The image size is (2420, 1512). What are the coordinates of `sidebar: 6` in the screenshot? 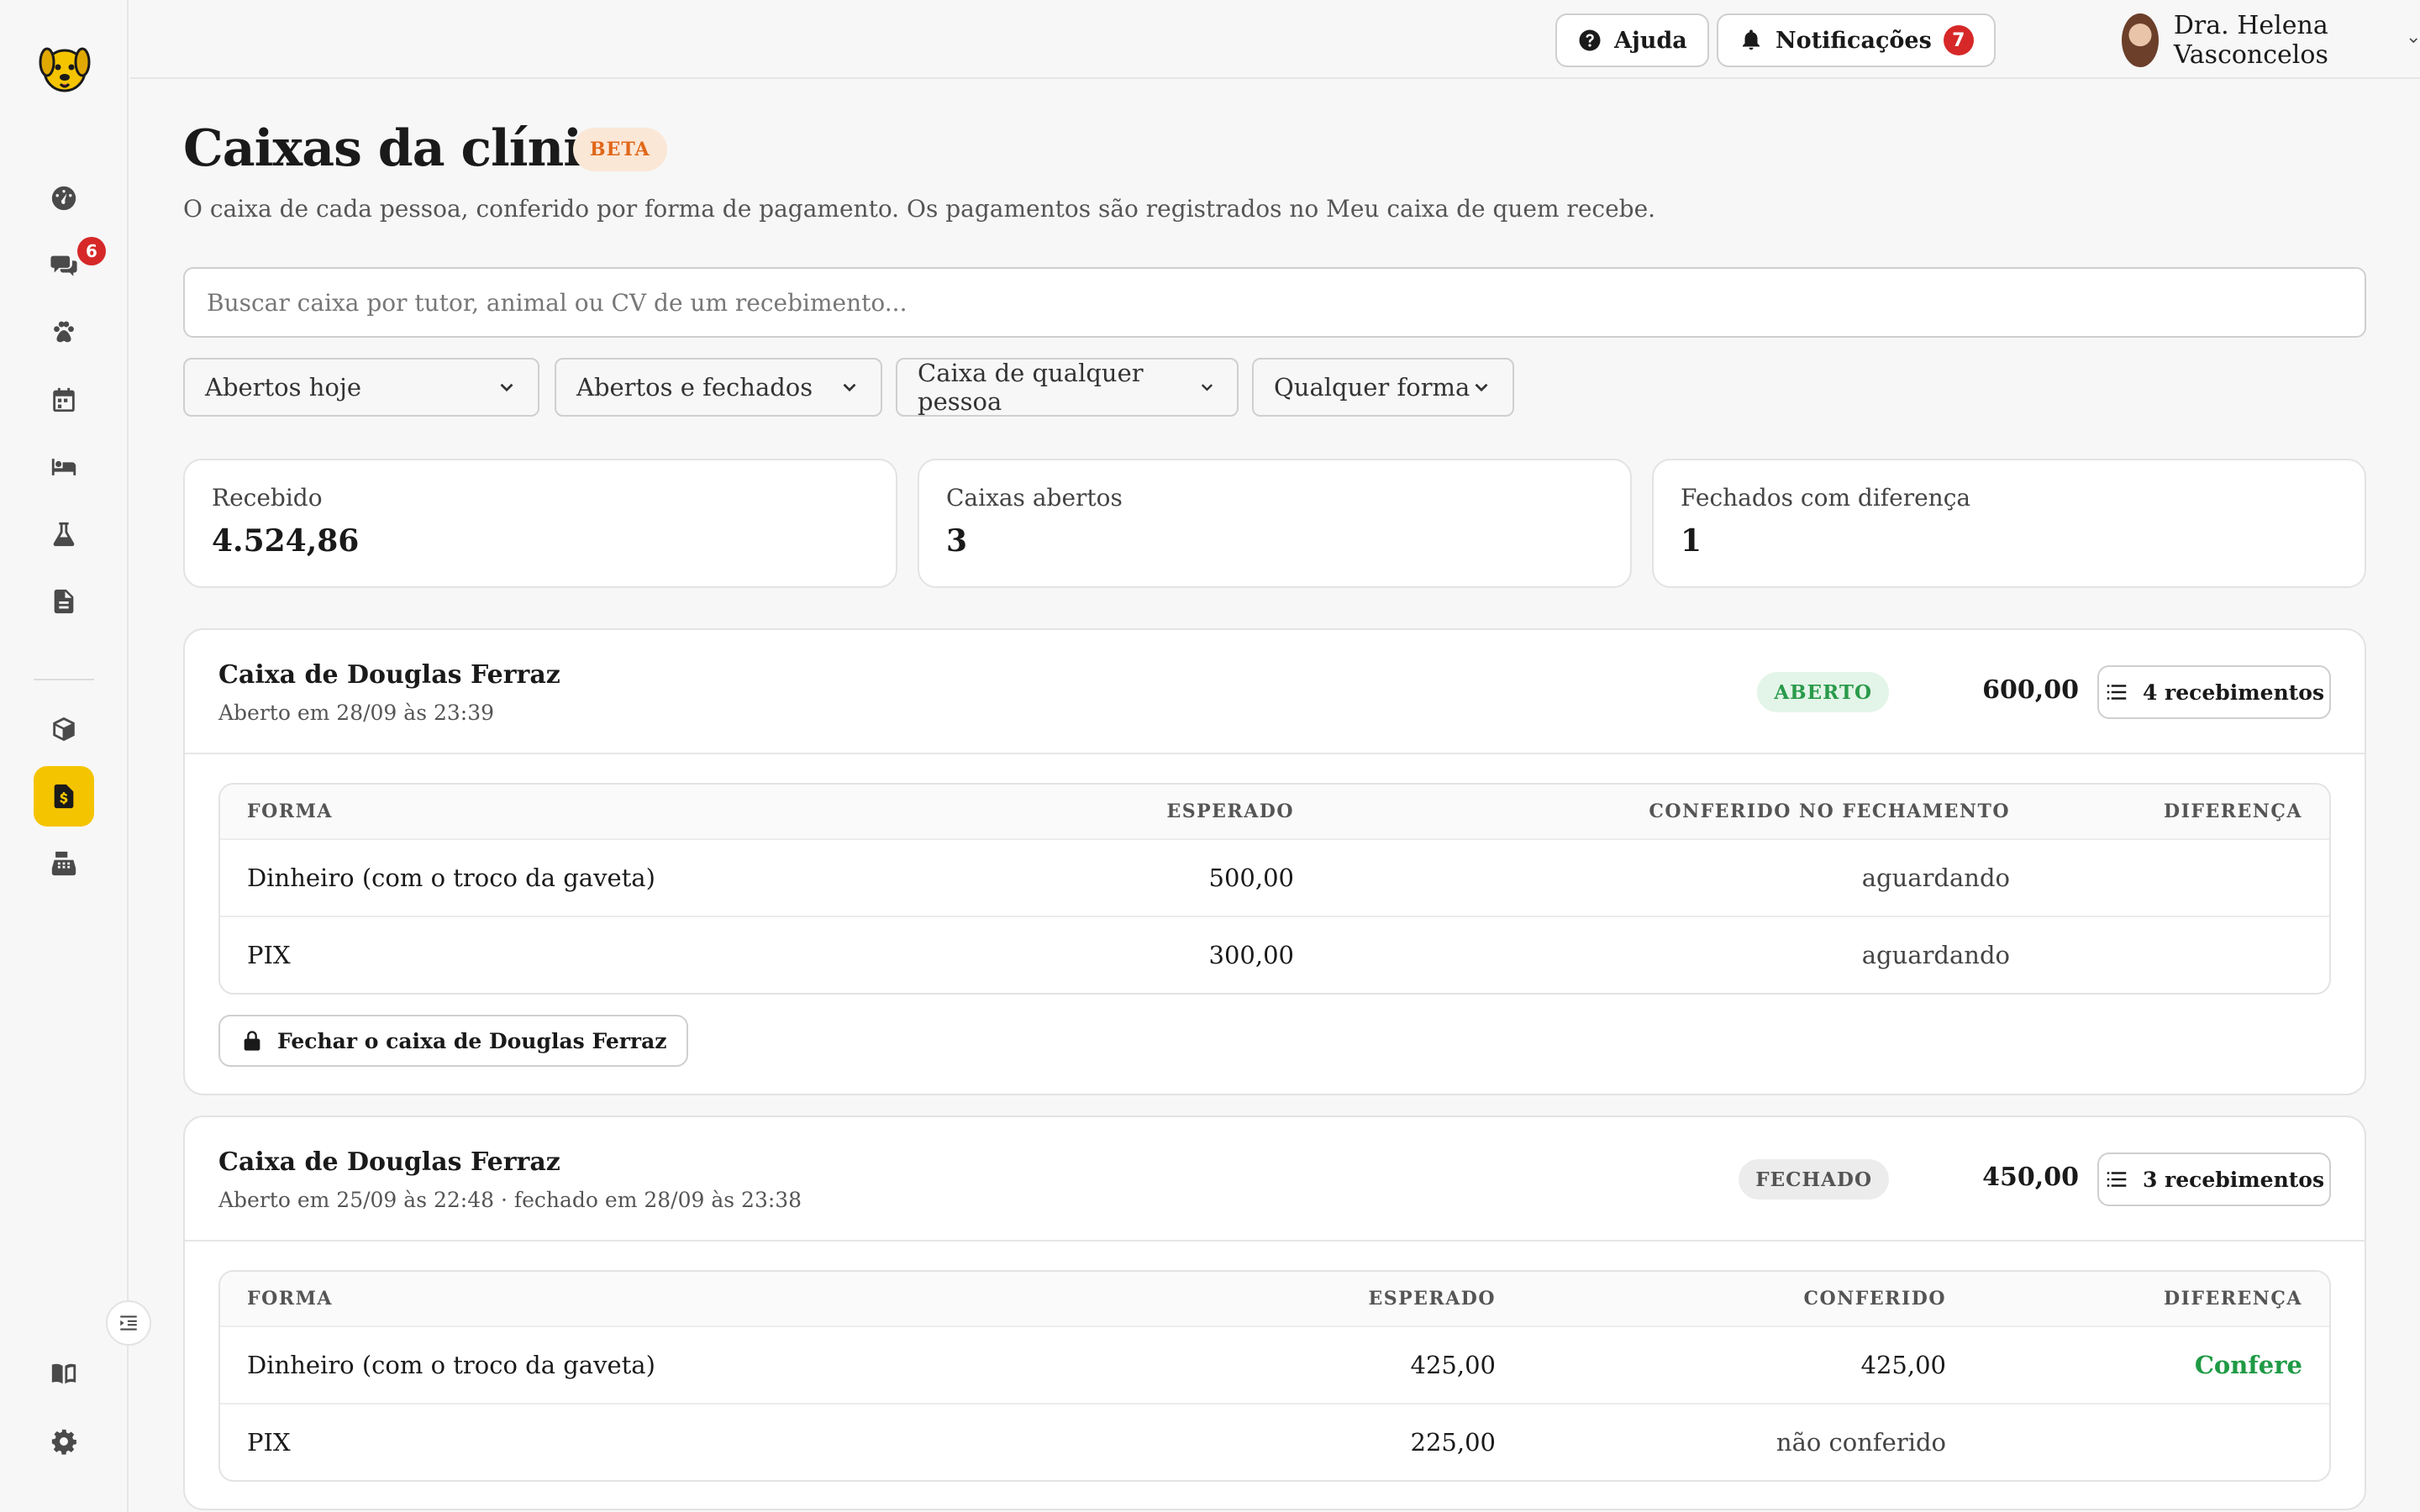 It's located at (64, 756).